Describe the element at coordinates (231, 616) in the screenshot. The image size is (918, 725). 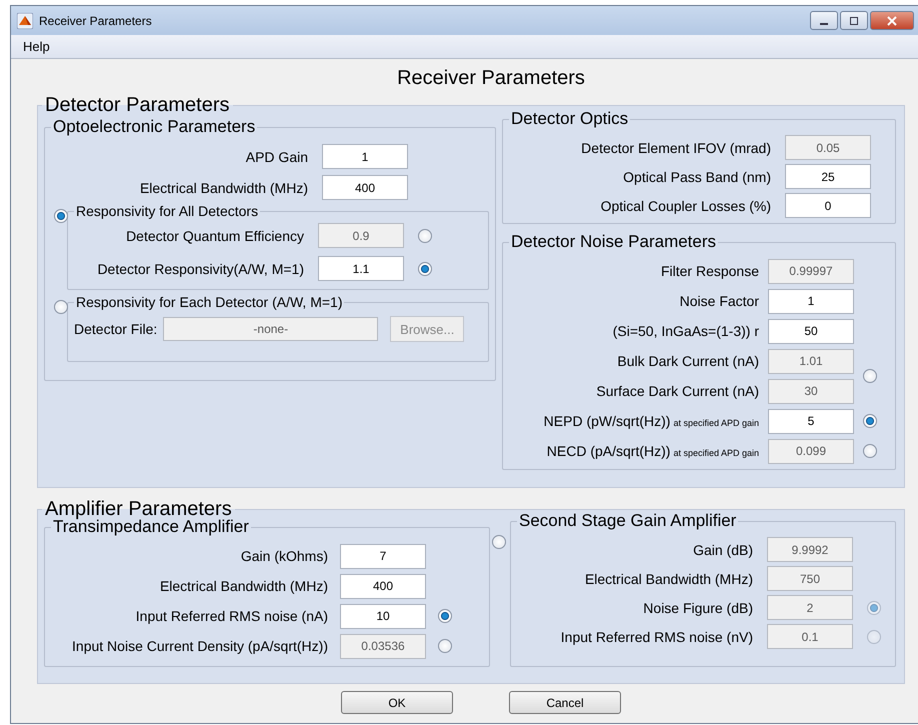
I see `field-label: Input Referred RMS noise (nA)` at that location.